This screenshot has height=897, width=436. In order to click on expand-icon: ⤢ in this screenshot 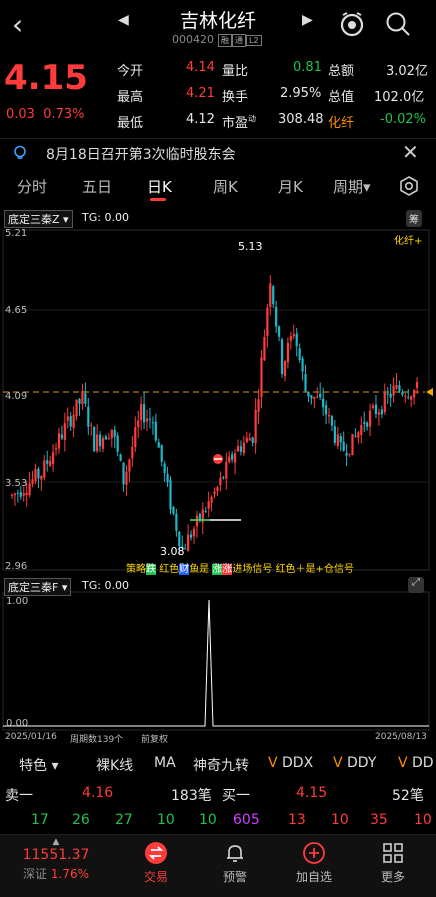, I will do `click(416, 585)`.